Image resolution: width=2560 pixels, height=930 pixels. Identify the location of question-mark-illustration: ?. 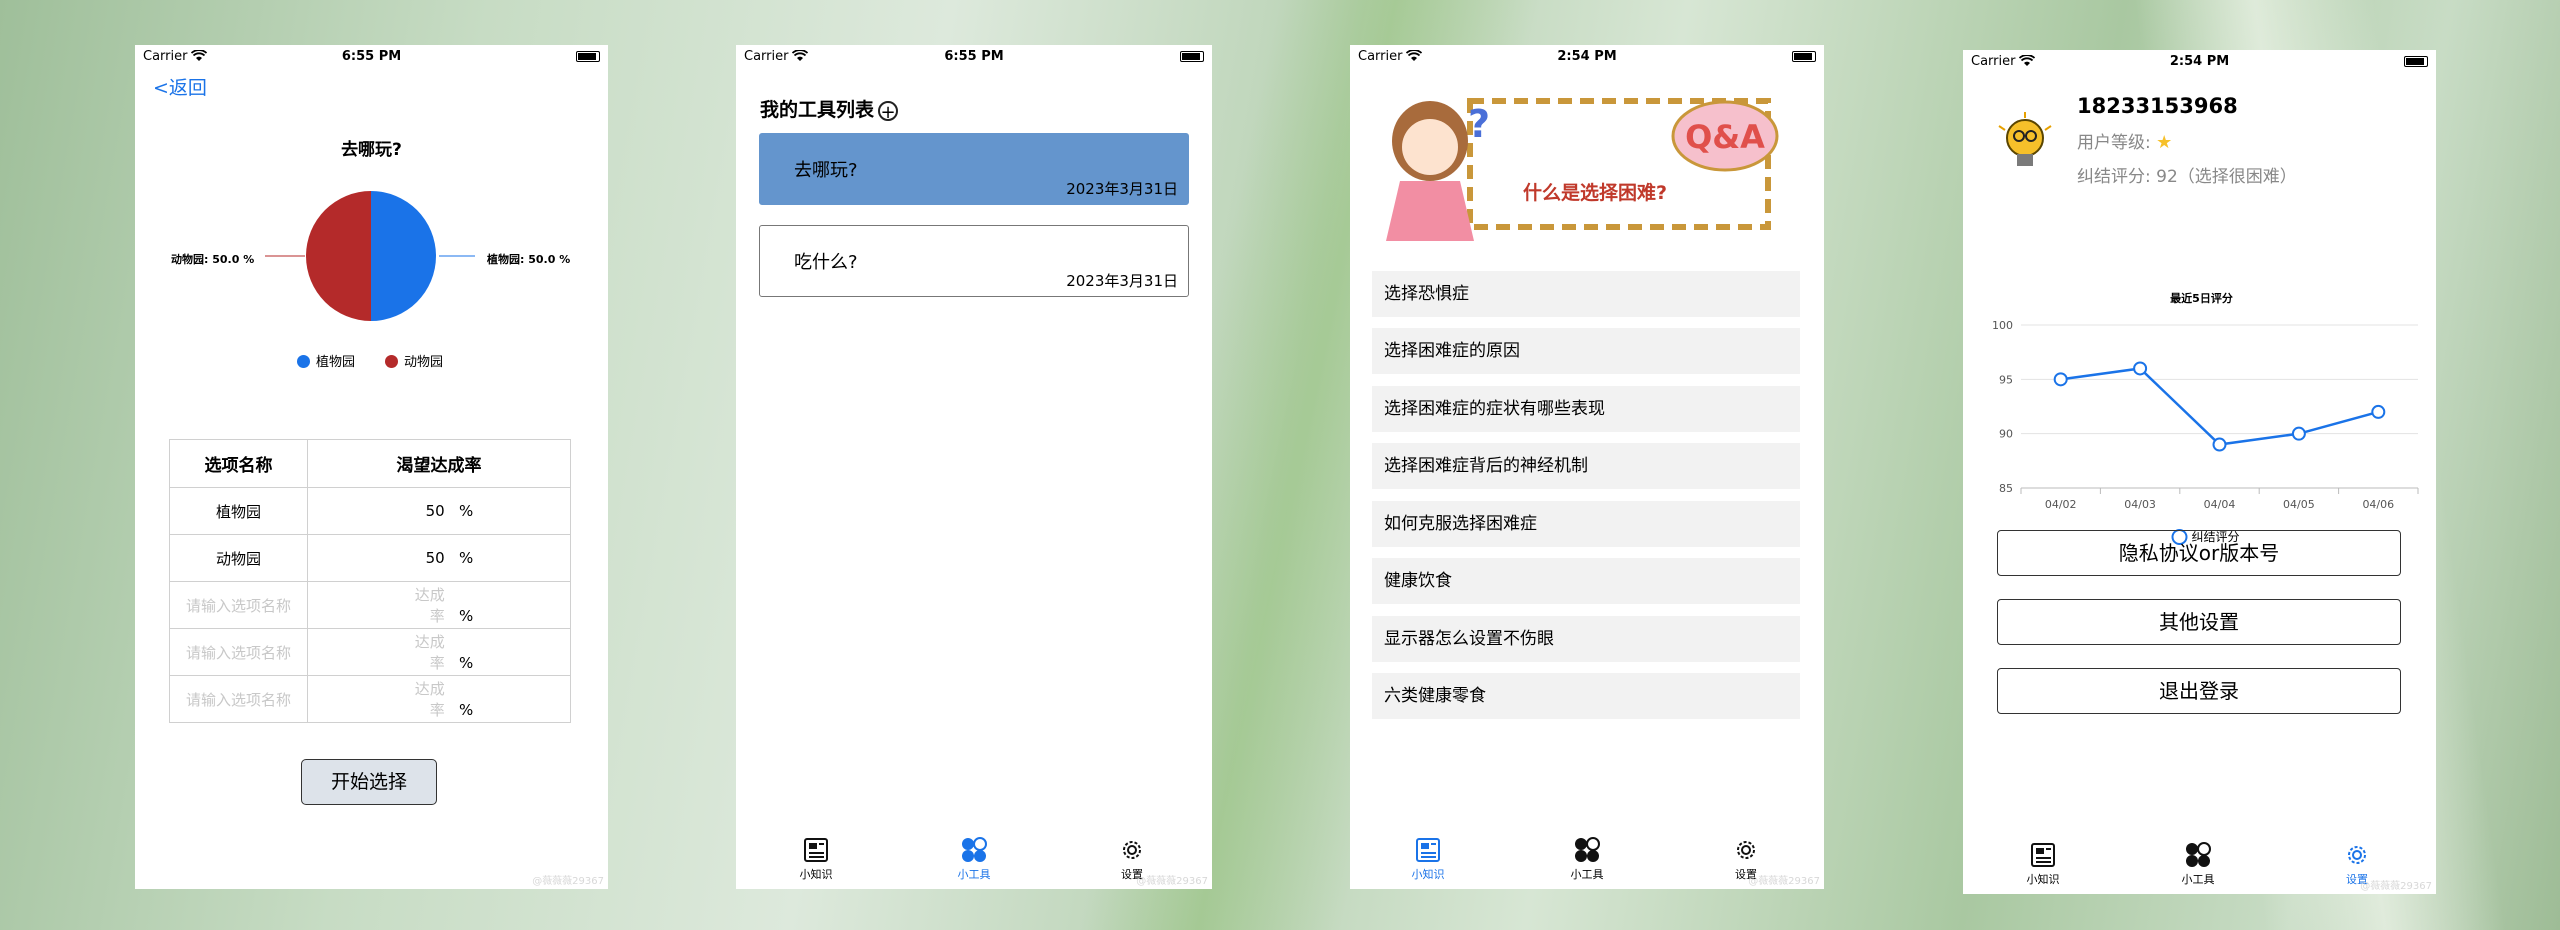
(1479, 124).